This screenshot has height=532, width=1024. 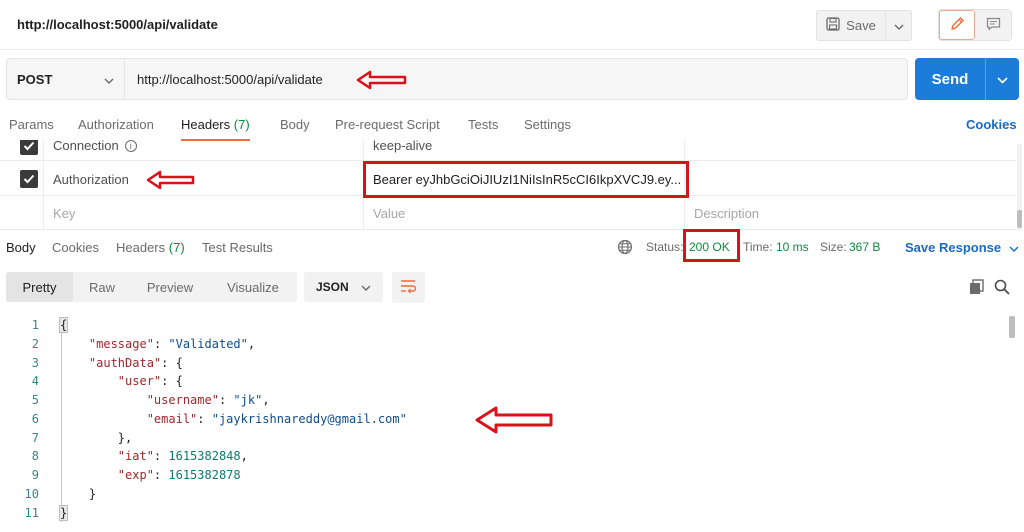 What do you see at coordinates (141, 247) in the screenshot?
I see `tab-response-headers-label: Headers` at bounding box center [141, 247].